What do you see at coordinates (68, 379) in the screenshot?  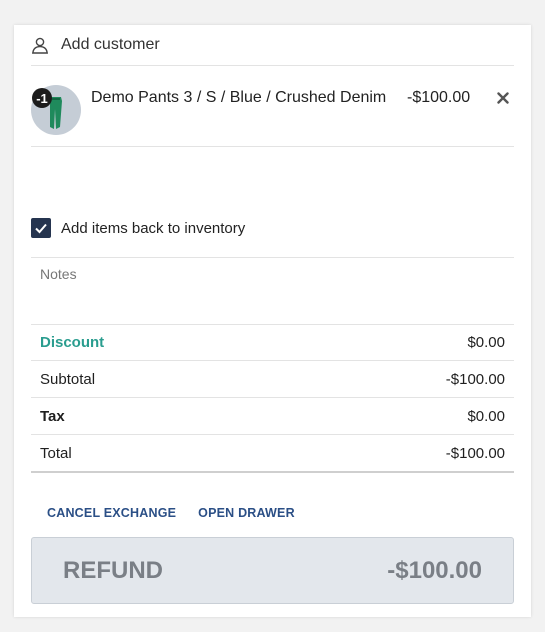 I see `subtotal-label: Subtotal` at bounding box center [68, 379].